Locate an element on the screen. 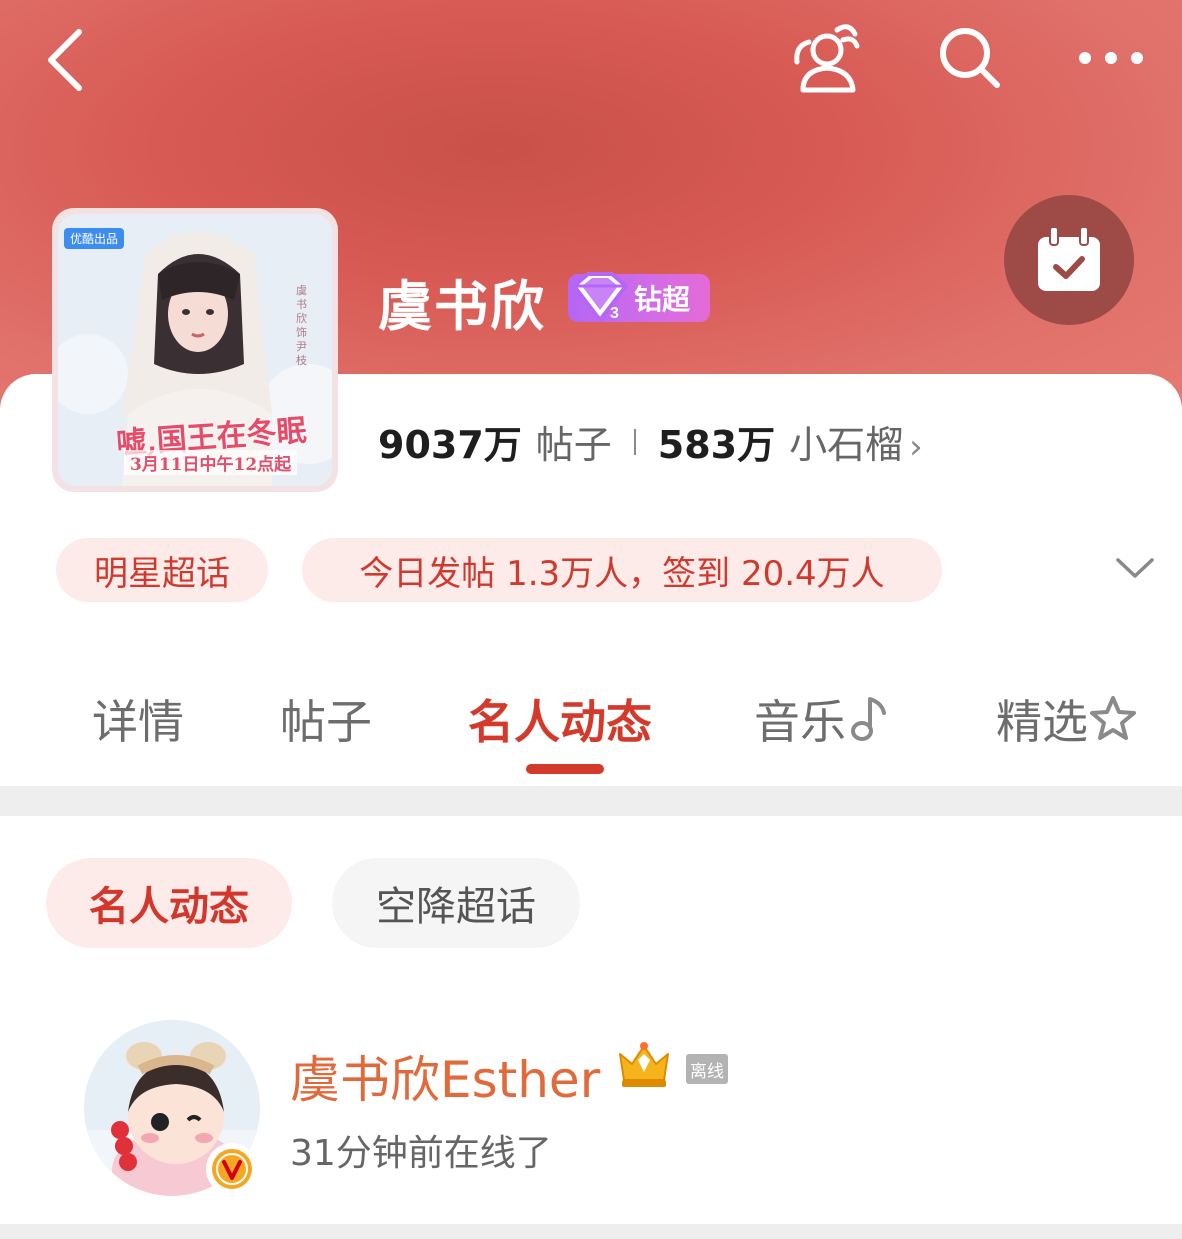 This screenshot has height=1239, width=1182. last-online-text: 31分钟前在线了 is located at coordinates (421, 1153).